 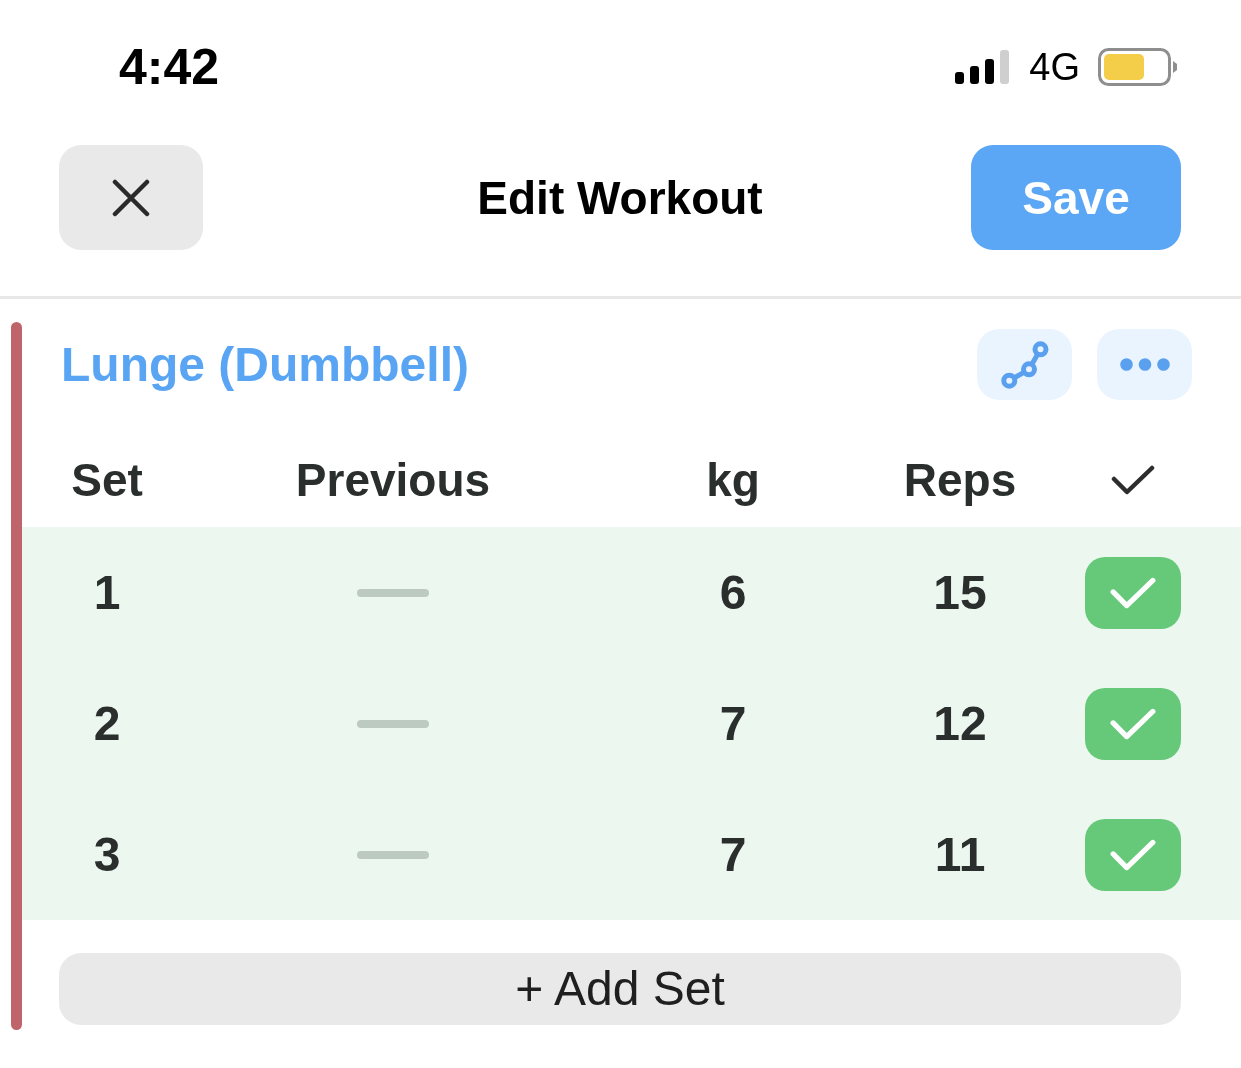 What do you see at coordinates (107, 592) in the screenshot?
I see `set-number: 1` at bounding box center [107, 592].